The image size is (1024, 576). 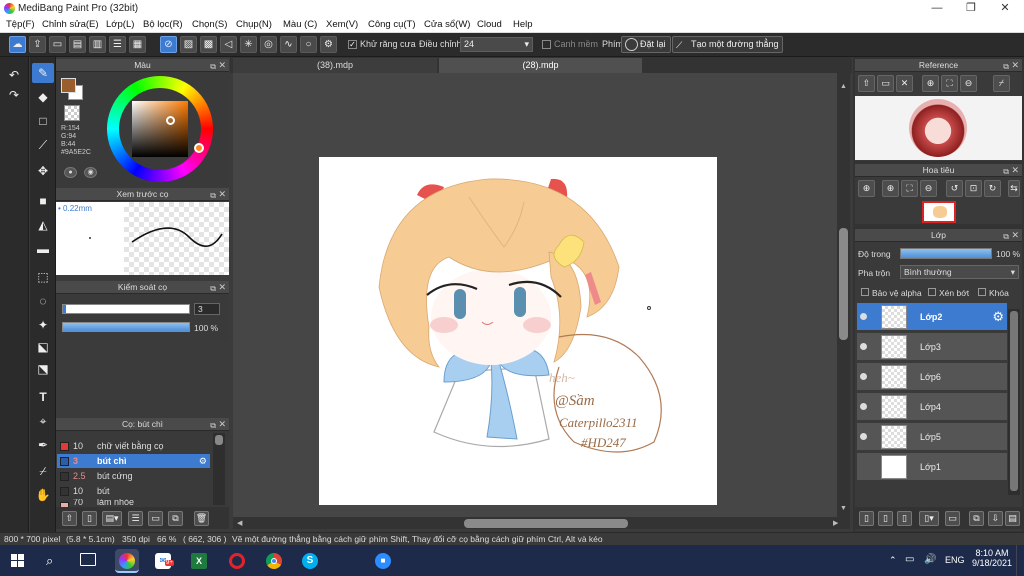 What do you see at coordinates (1014, 188) in the screenshot?
I see `nav-flip-button: ⇆` at bounding box center [1014, 188].